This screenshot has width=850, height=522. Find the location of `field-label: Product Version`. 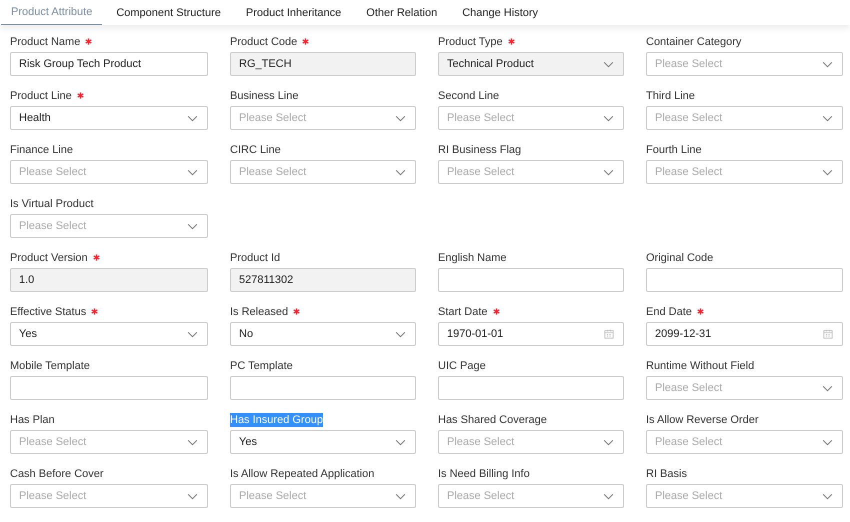

field-label: Product Version is located at coordinates (49, 257).